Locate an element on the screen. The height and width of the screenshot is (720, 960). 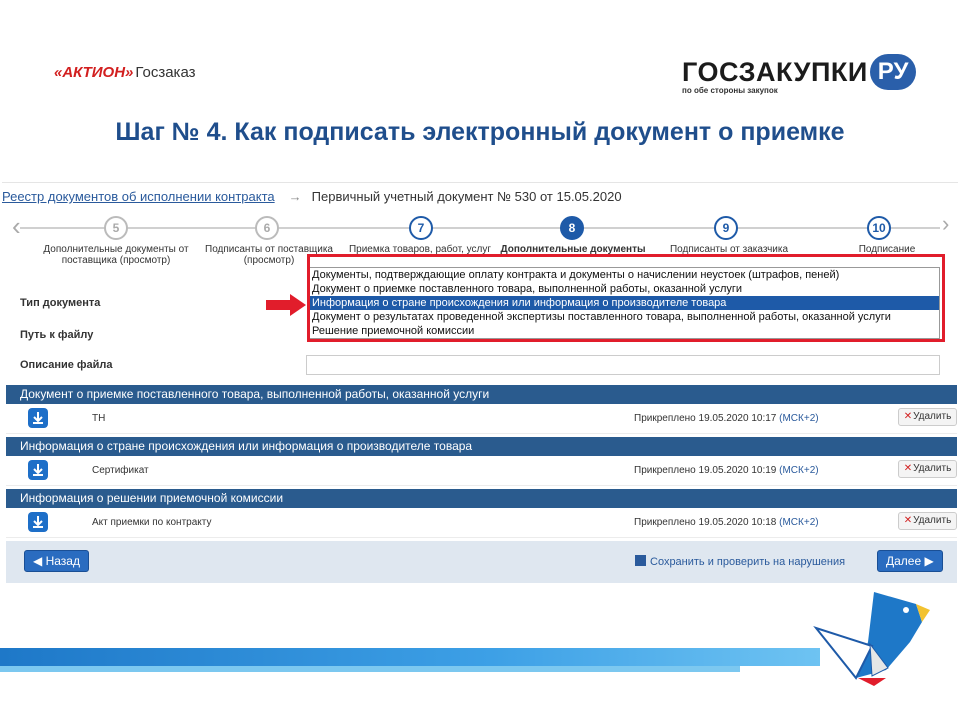
wizard-step-9: 9 is located at coordinates (726, 228).